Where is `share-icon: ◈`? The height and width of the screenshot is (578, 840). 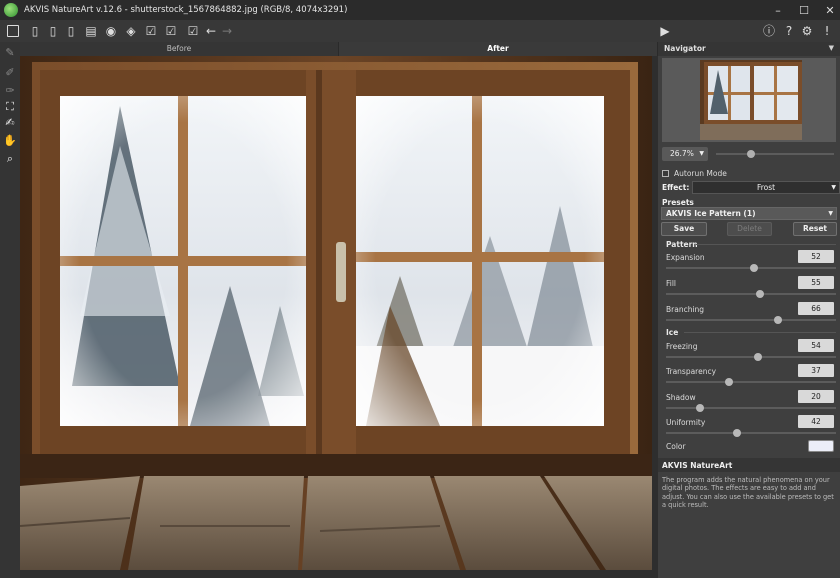 share-icon: ◈ is located at coordinates (131, 31).